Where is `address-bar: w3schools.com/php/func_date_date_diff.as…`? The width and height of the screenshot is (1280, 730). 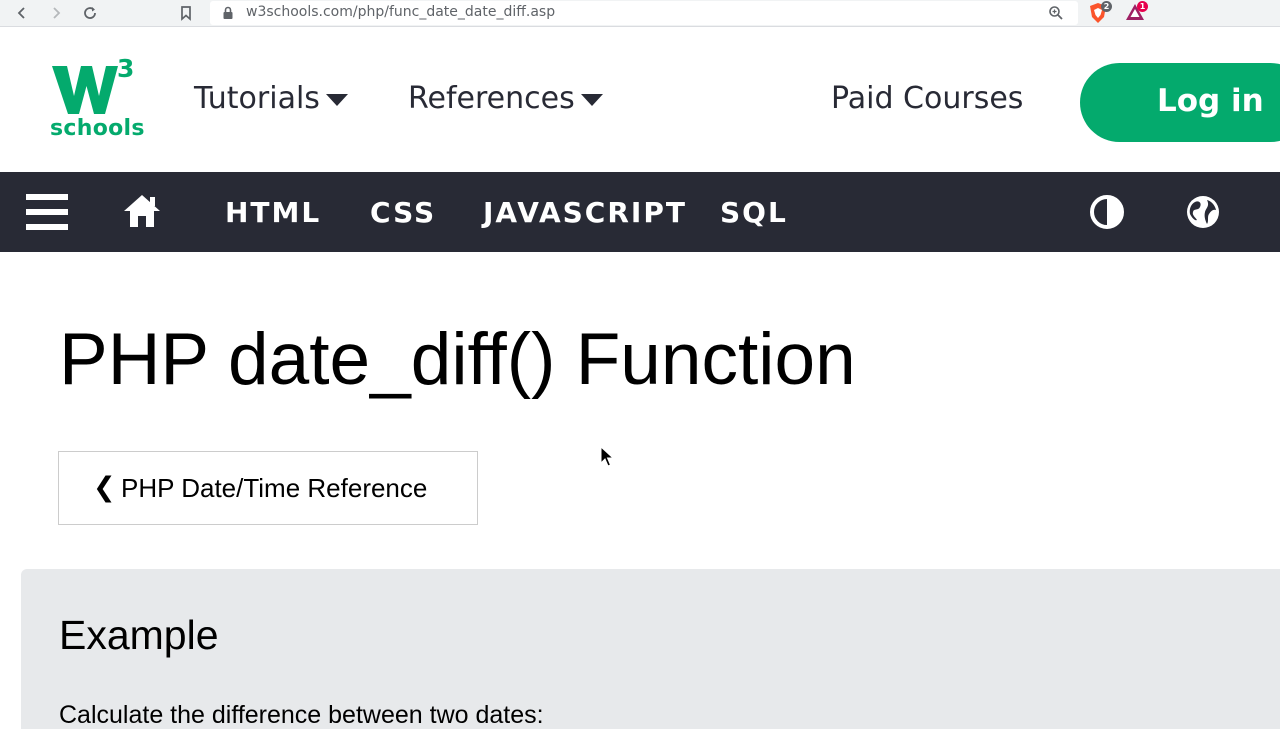 address-bar: w3schools.com/php/func_date_date_diff.as… is located at coordinates (644, 13).